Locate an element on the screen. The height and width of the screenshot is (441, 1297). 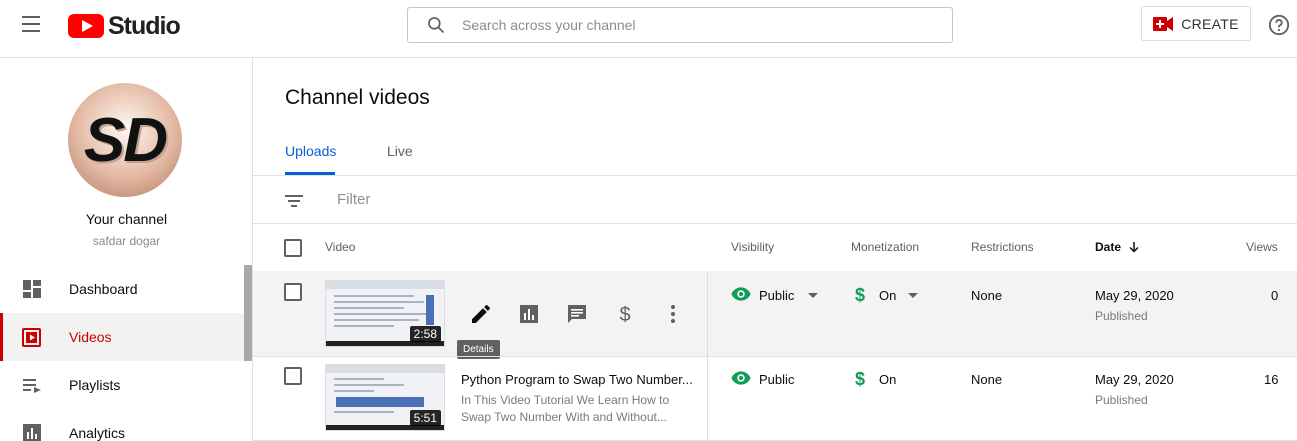
dashboard-icon is located at coordinates (32, 289).